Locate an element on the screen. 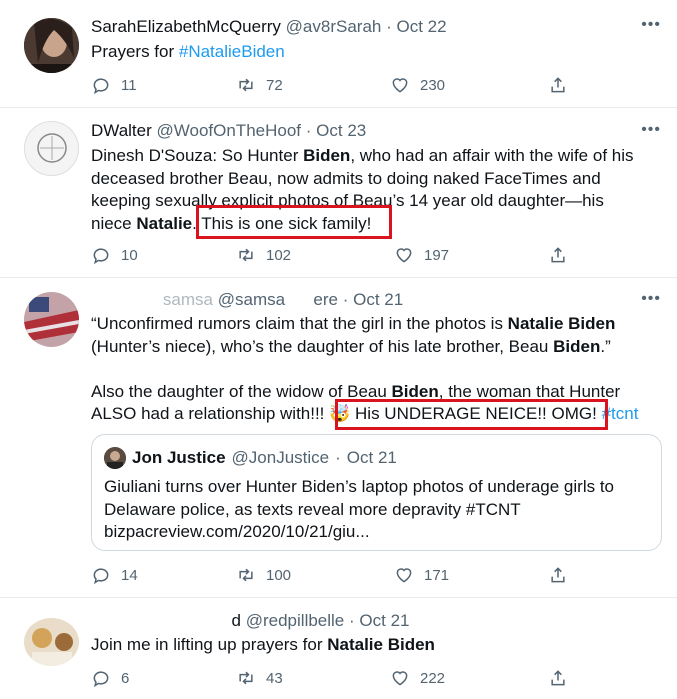 The width and height of the screenshot is (677, 699). annotation-highlight-box is located at coordinates (471, 414).